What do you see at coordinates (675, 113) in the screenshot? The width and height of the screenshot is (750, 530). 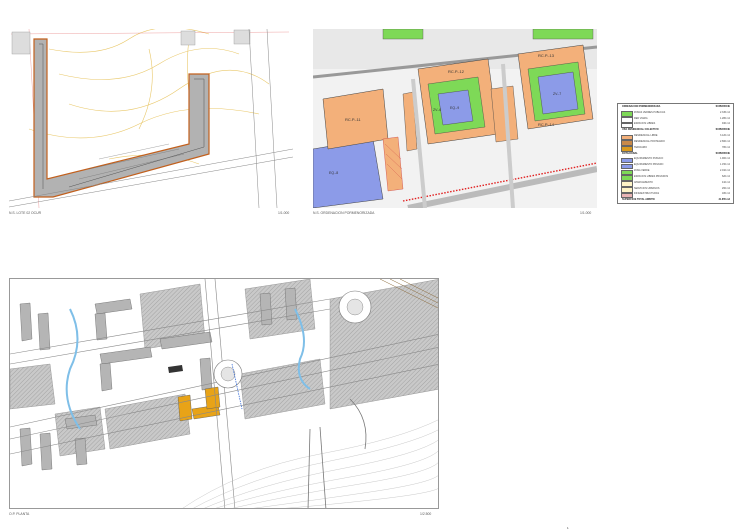 I see `legend-row: ZONAS VERDES PUBLICAS 2.345 m2` at bounding box center [675, 113].